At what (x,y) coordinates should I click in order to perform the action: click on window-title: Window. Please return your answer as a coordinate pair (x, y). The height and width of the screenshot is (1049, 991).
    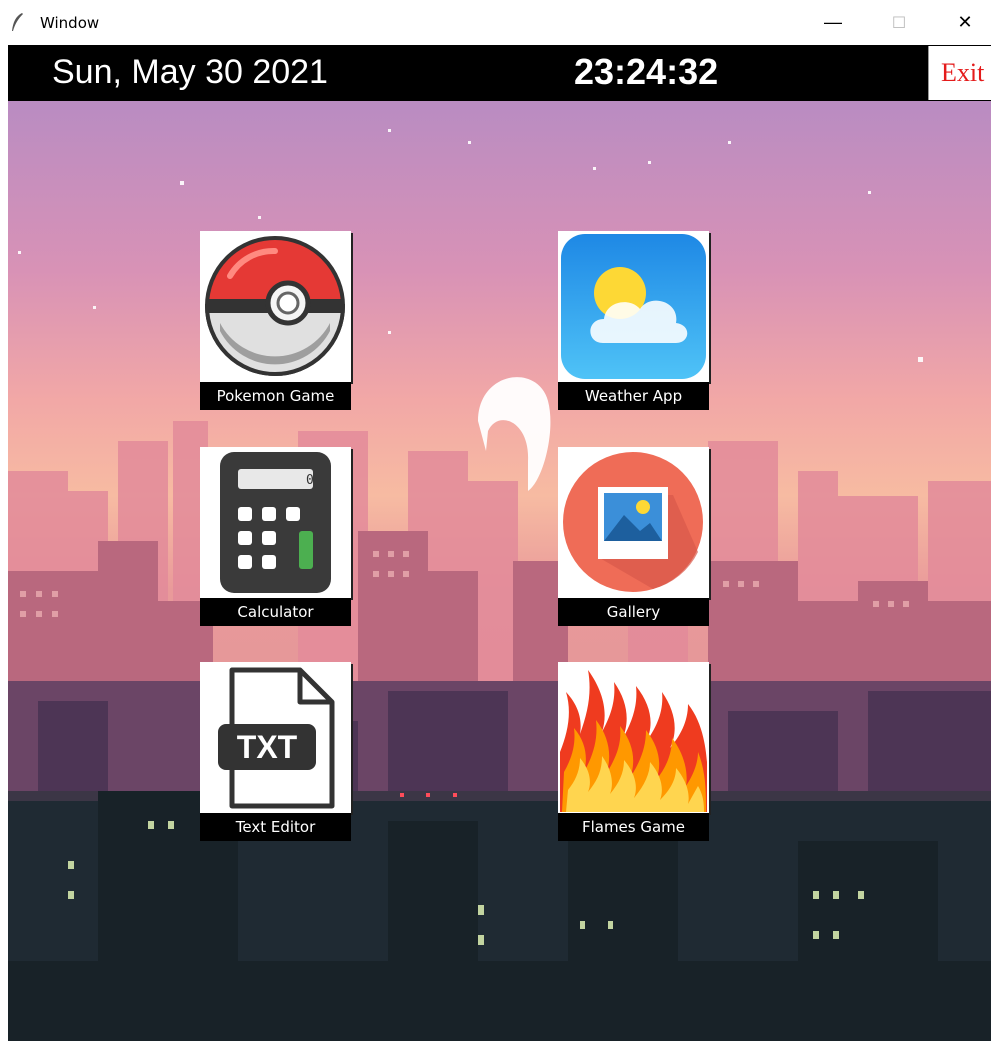
    Looking at the image, I should click on (70, 23).